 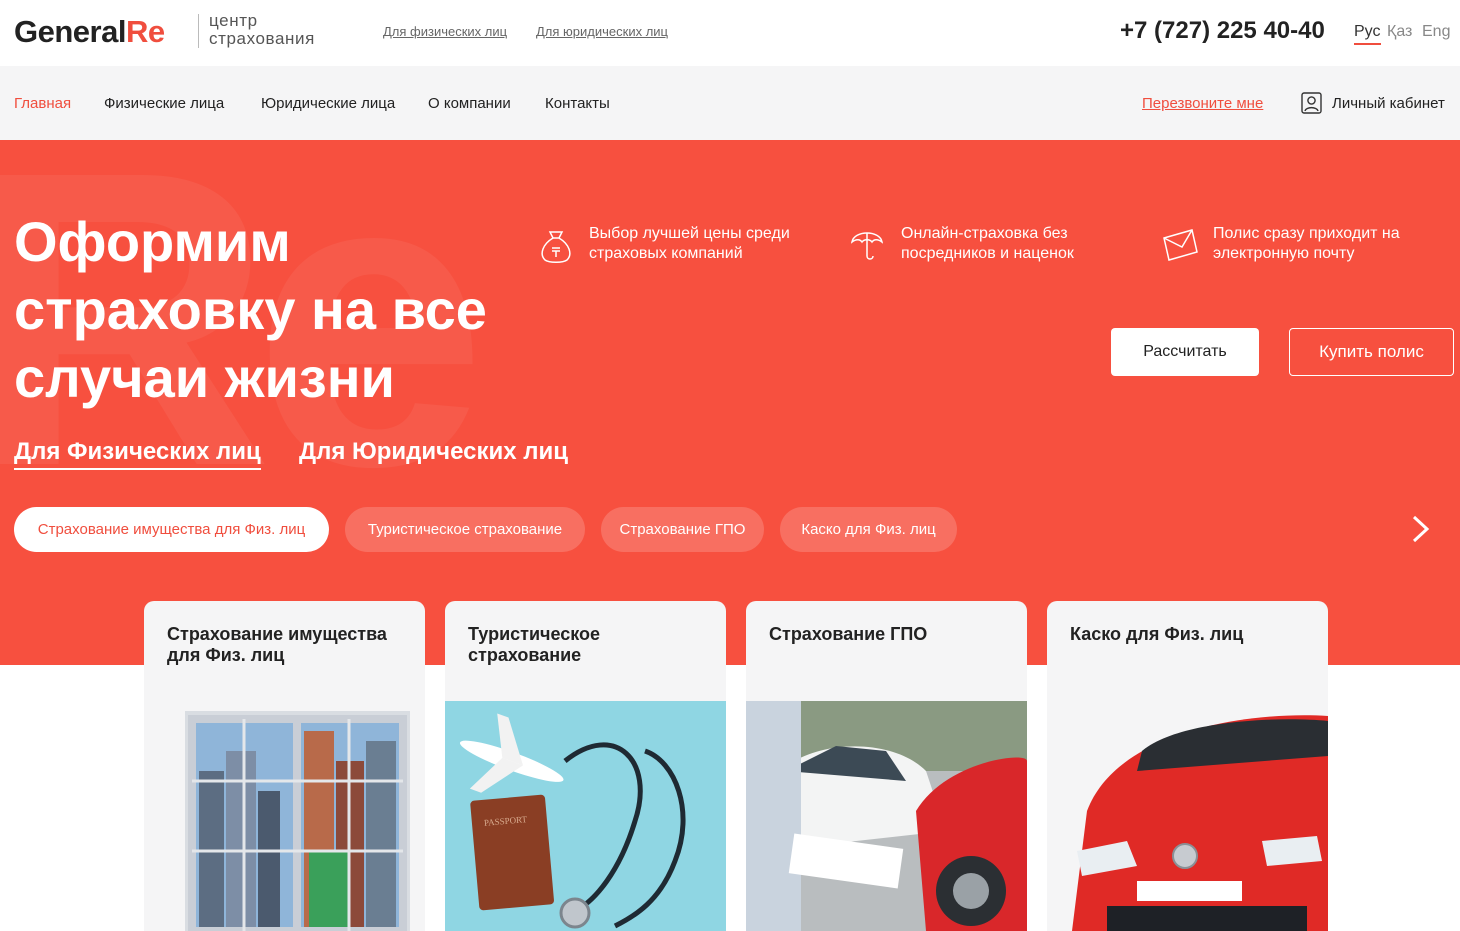 What do you see at coordinates (137, 454) in the screenshot?
I see `tab-individuals: Для Физических лиц` at bounding box center [137, 454].